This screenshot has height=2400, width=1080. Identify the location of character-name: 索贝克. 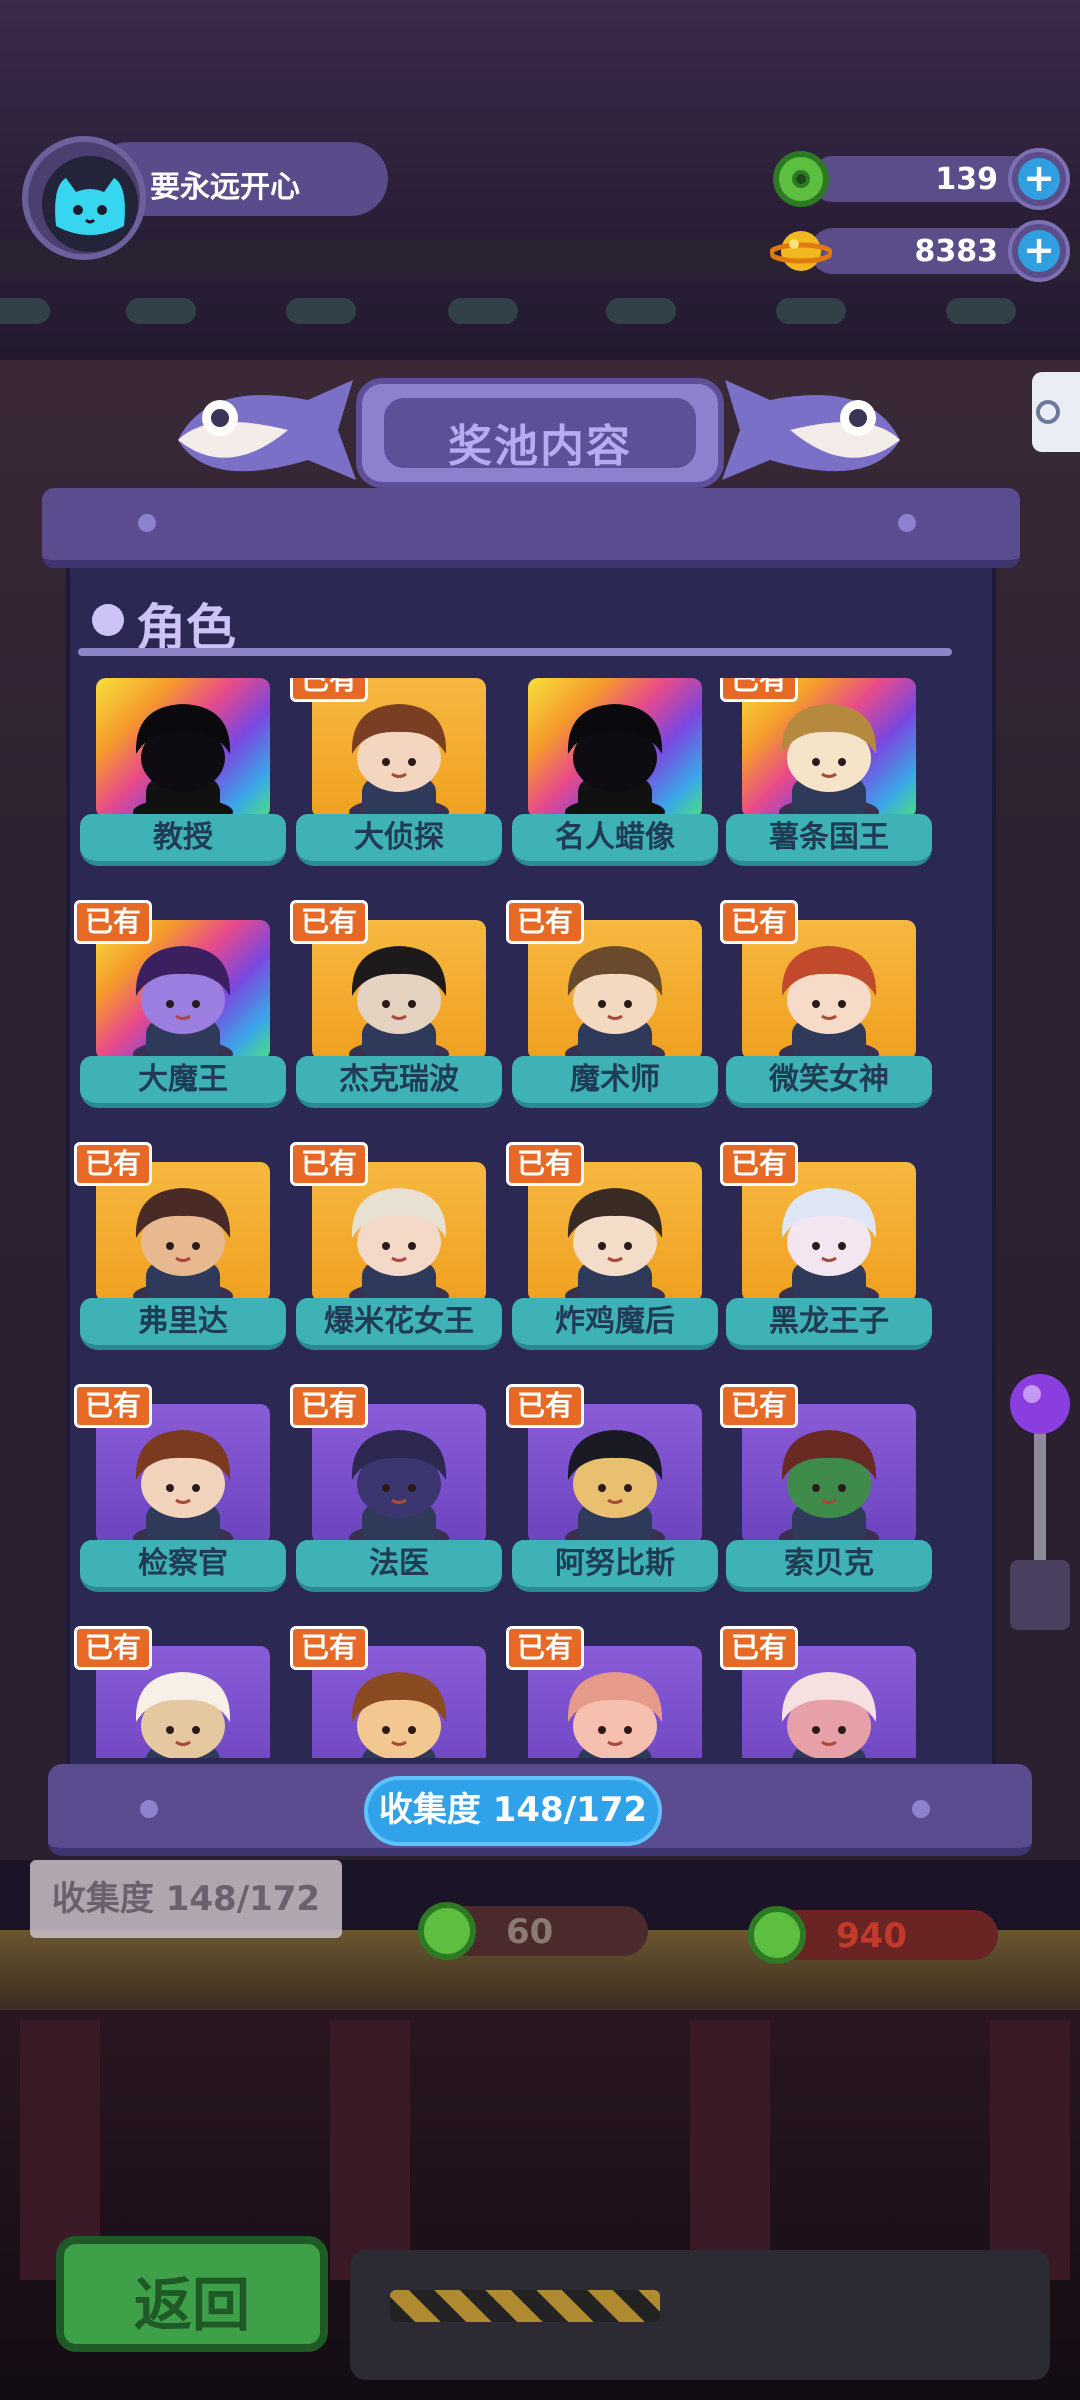
(829, 1566).